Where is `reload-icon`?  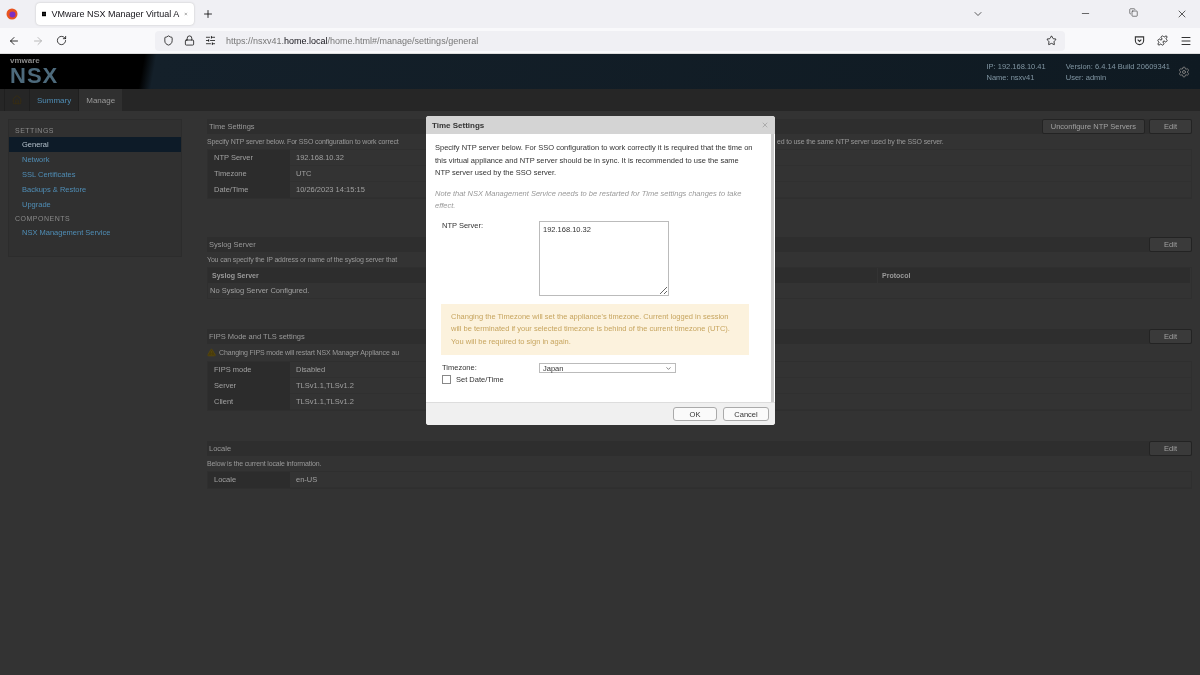 reload-icon is located at coordinates (61, 40).